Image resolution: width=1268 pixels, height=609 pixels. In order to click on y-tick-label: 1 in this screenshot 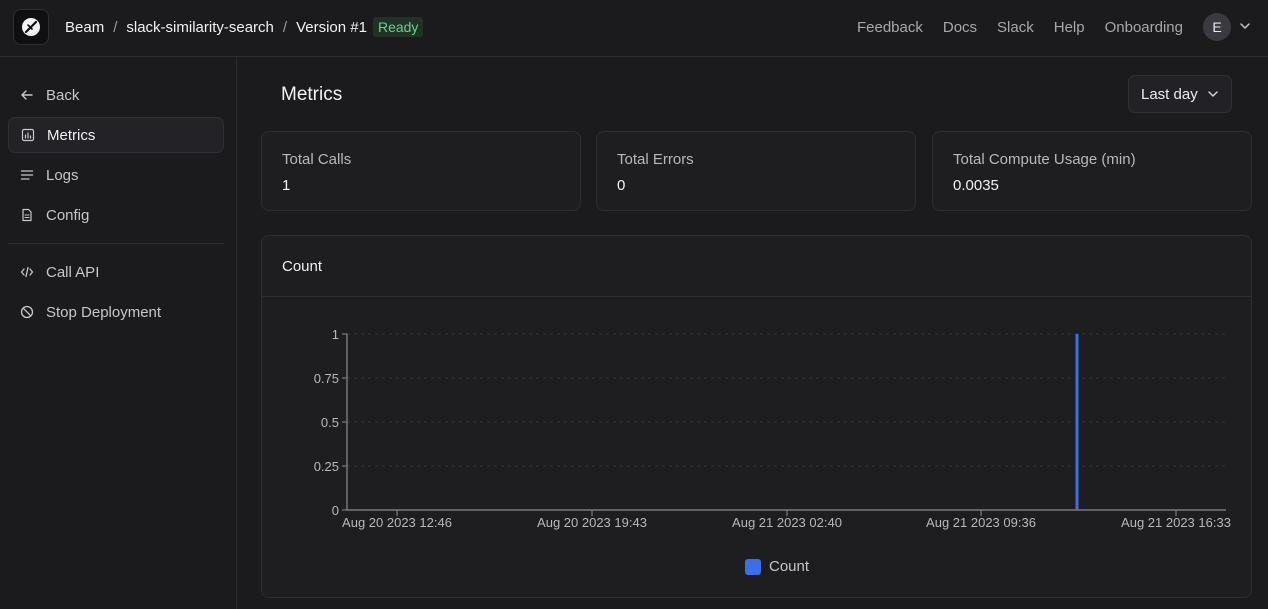, I will do `click(335, 334)`.